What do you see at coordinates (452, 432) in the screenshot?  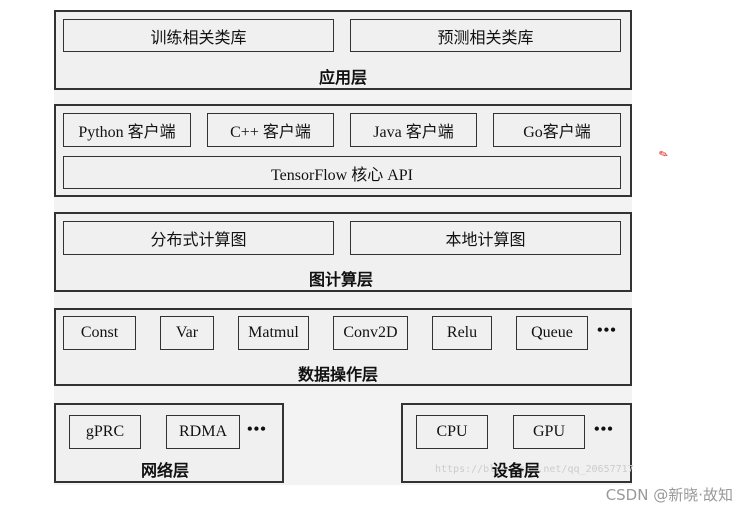 I see `cpu-box: CPU` at bounding box center [452, 432].